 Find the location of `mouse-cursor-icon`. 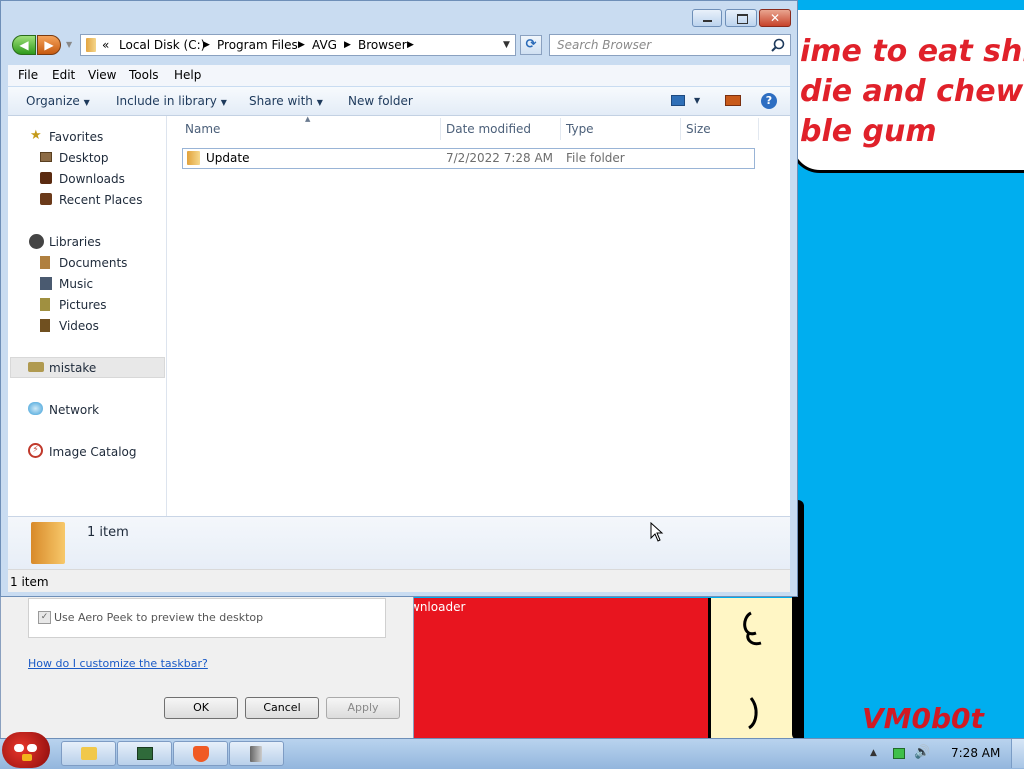

mouse-cursor-icon is located at coordinates (657, 532).